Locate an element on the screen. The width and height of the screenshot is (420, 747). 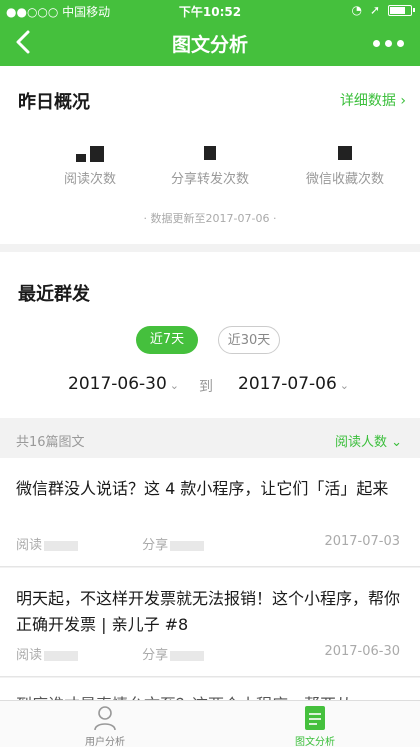
stat-reads: 阅读次数 is located at coordinates (90, 166).